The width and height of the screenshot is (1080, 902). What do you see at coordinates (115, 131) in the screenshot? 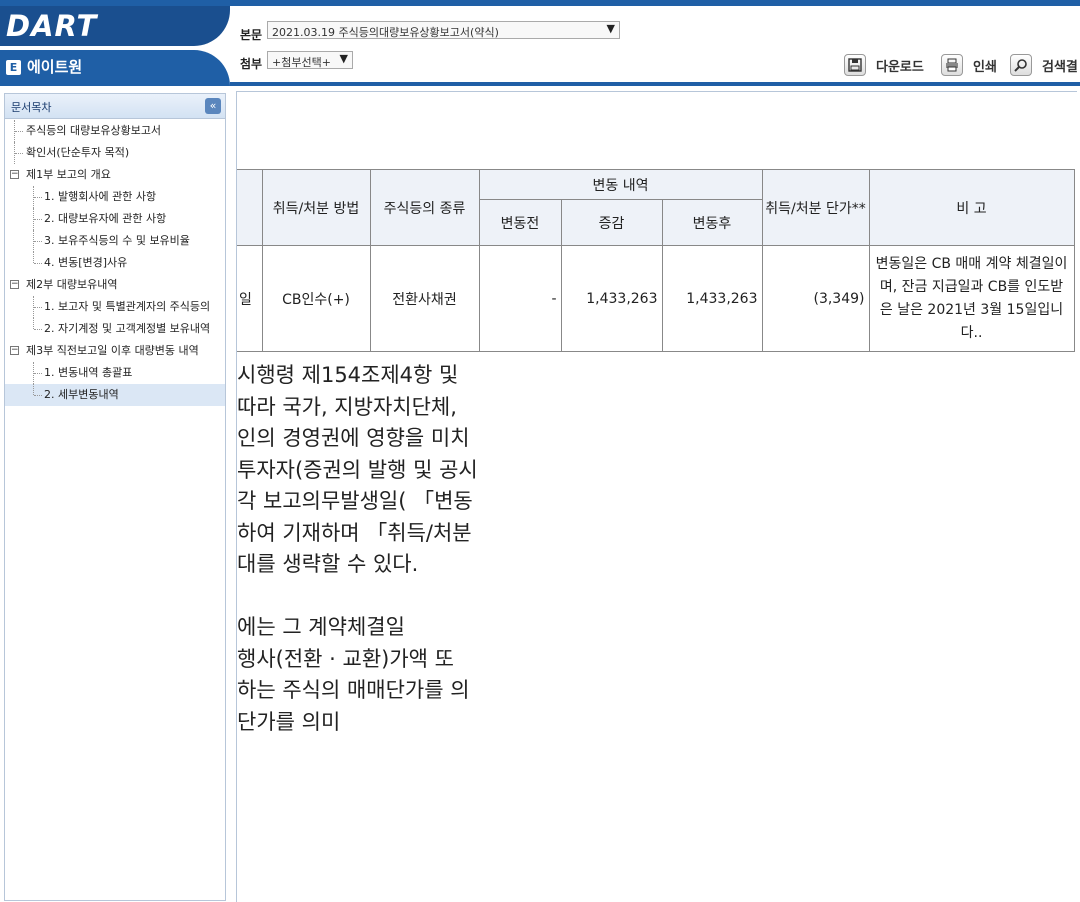
I see `toc-item: 주식등의 대량보유상황보고서` at bounding box center [115, 131].